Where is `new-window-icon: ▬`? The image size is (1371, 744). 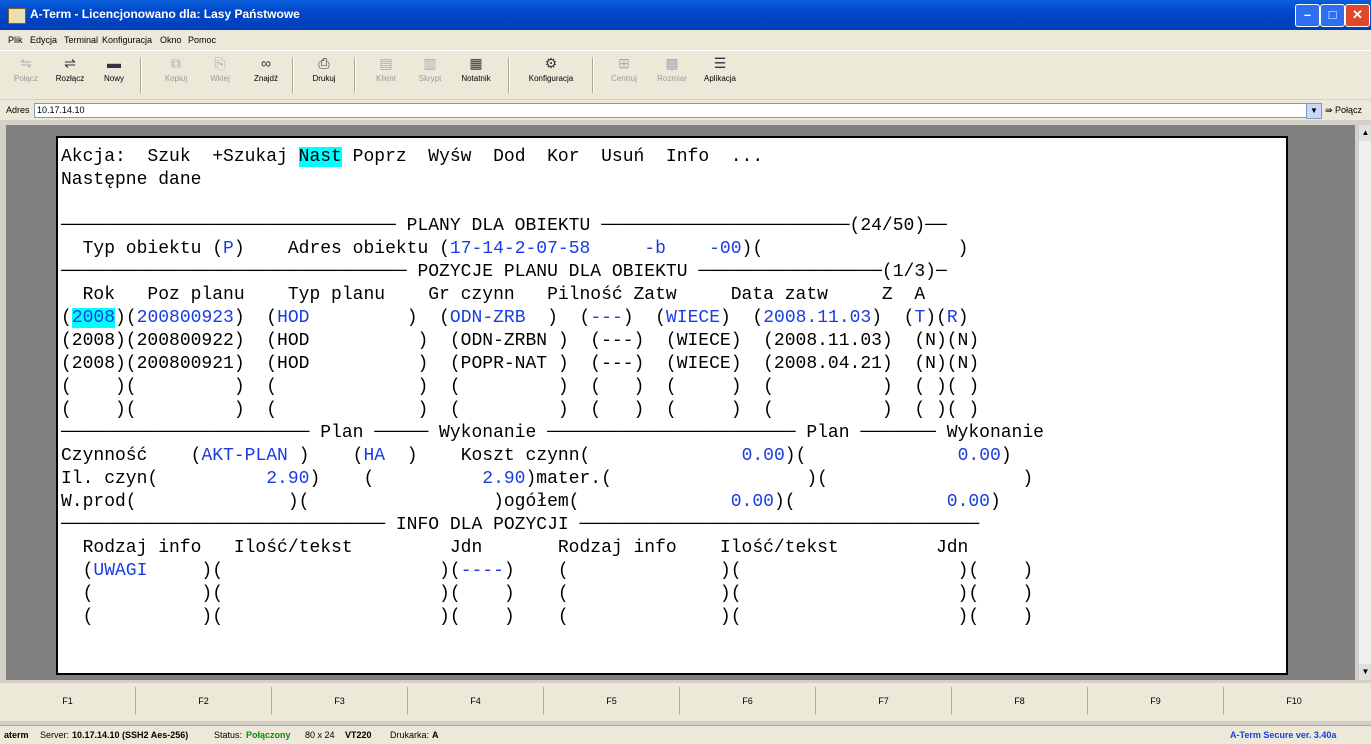
new-window-icon: ▬ is located at coordinates (114, 63).